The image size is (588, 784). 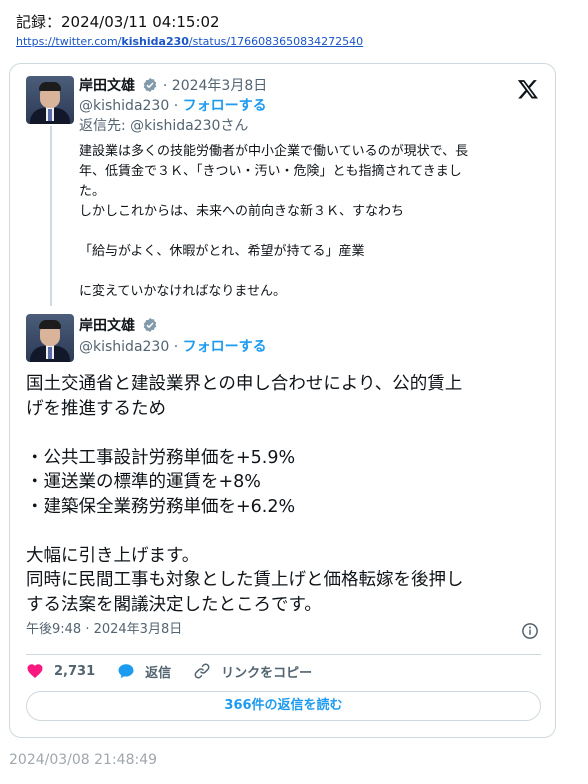 I want to click on main-author-row: 岸田文雄, so click(x=118, y=326).